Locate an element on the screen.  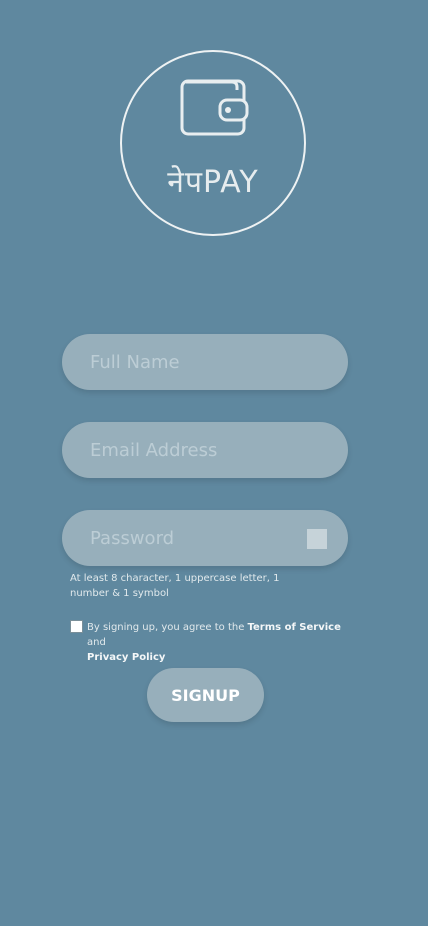
show-password-toggle is located at coordinates (317, 539).